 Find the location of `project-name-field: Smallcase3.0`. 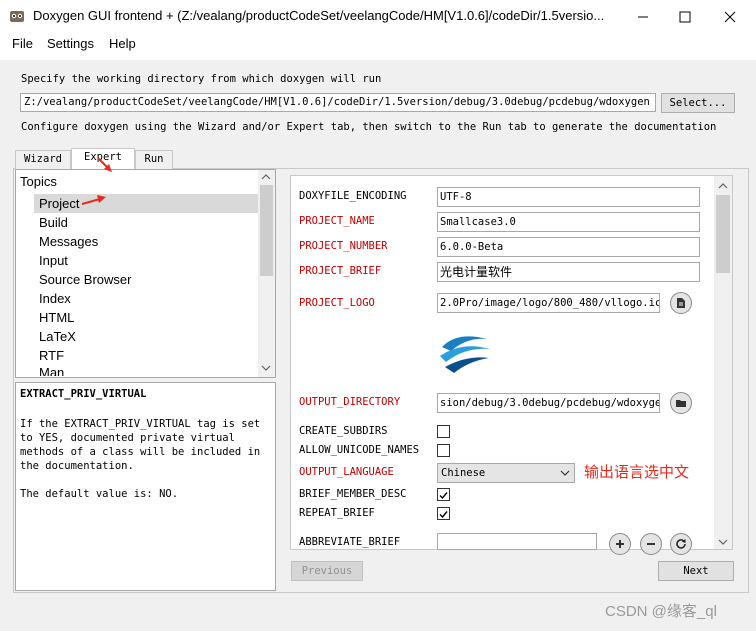

project-name-field: Smallcase3.0 is located at coordinates (568, 222).